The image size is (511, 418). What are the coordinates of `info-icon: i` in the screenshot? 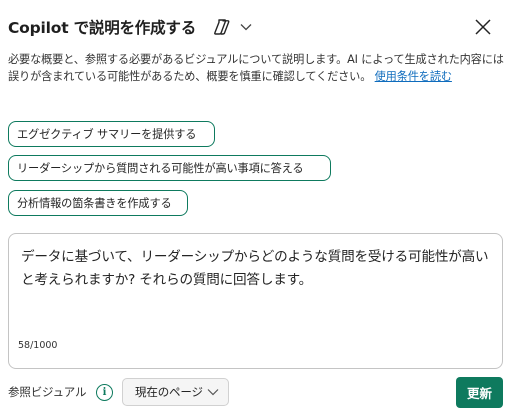 It's located at (104, 392).